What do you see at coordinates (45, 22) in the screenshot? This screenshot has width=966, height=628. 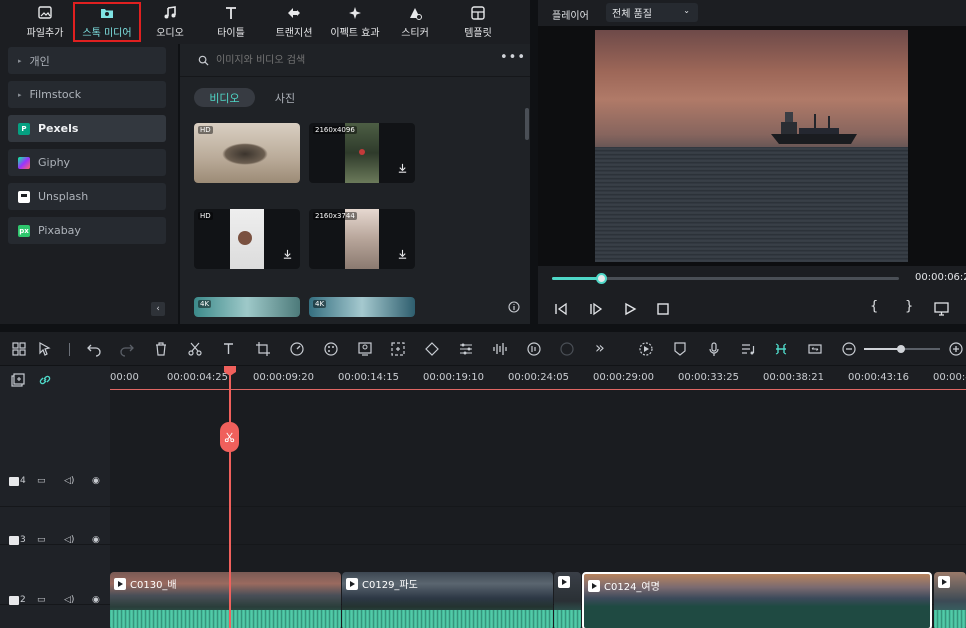 I see `toolbar-import-button: 파일추가` at bounding box center [45, 22].